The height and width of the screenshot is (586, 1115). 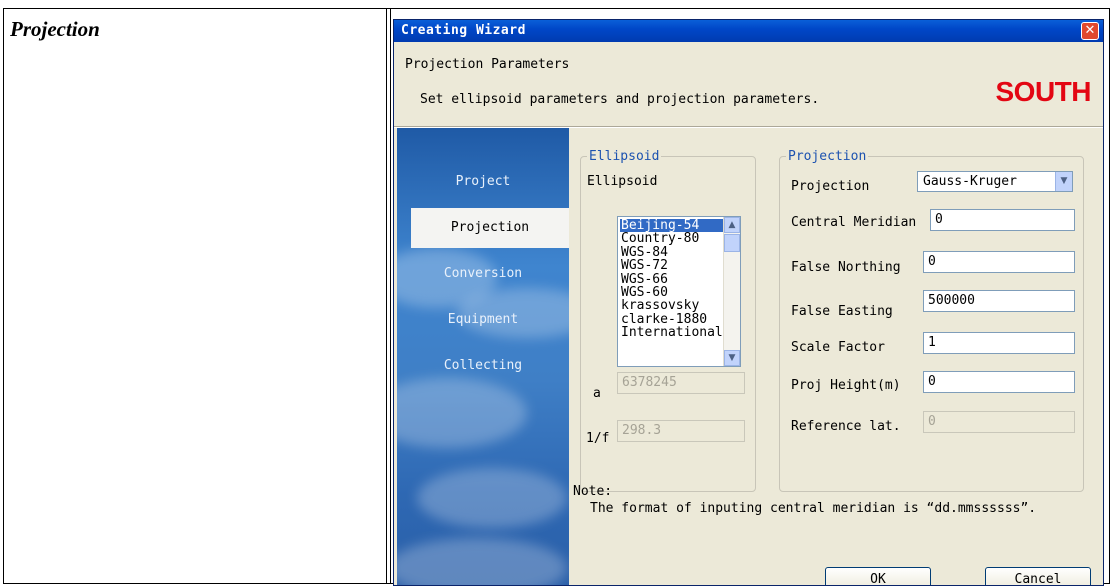 What do you see at coordinates (483, 366) in the screenshot?
I see `nav-collecting: Collecting` at bounding box center [483, 366].